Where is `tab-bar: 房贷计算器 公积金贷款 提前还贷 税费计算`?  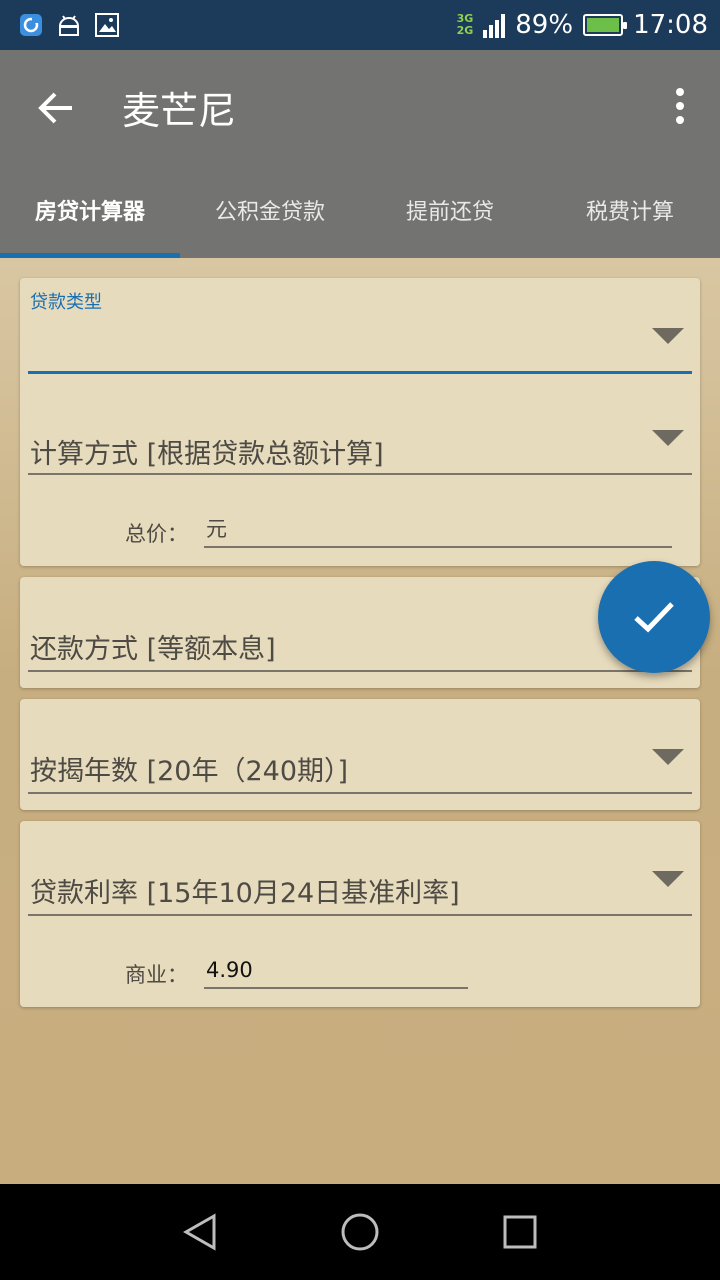
tab-bar: 房贷计算器 公积金贷款 提前还贷 税费计算 is located at coordinates (360, 210).